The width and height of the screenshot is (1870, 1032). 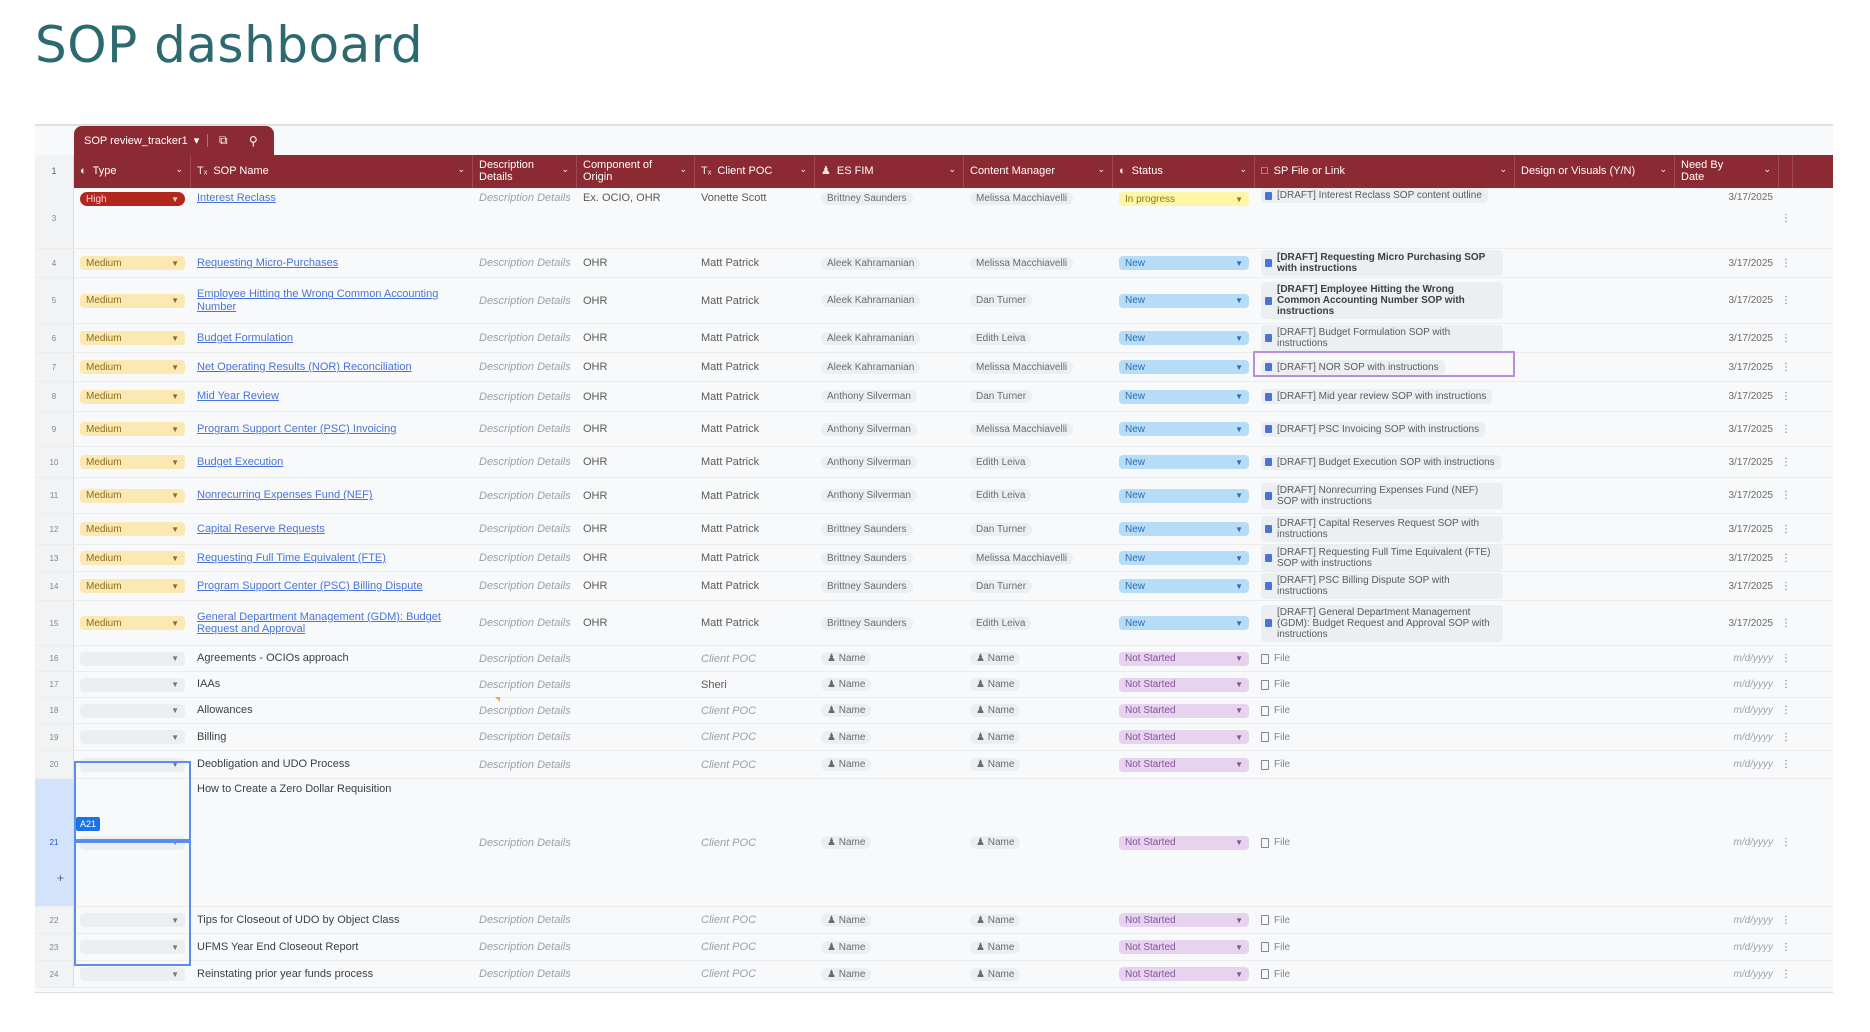 I want to click on es-fim-cell: Brittney Saunders, so click(x=889, y=529).